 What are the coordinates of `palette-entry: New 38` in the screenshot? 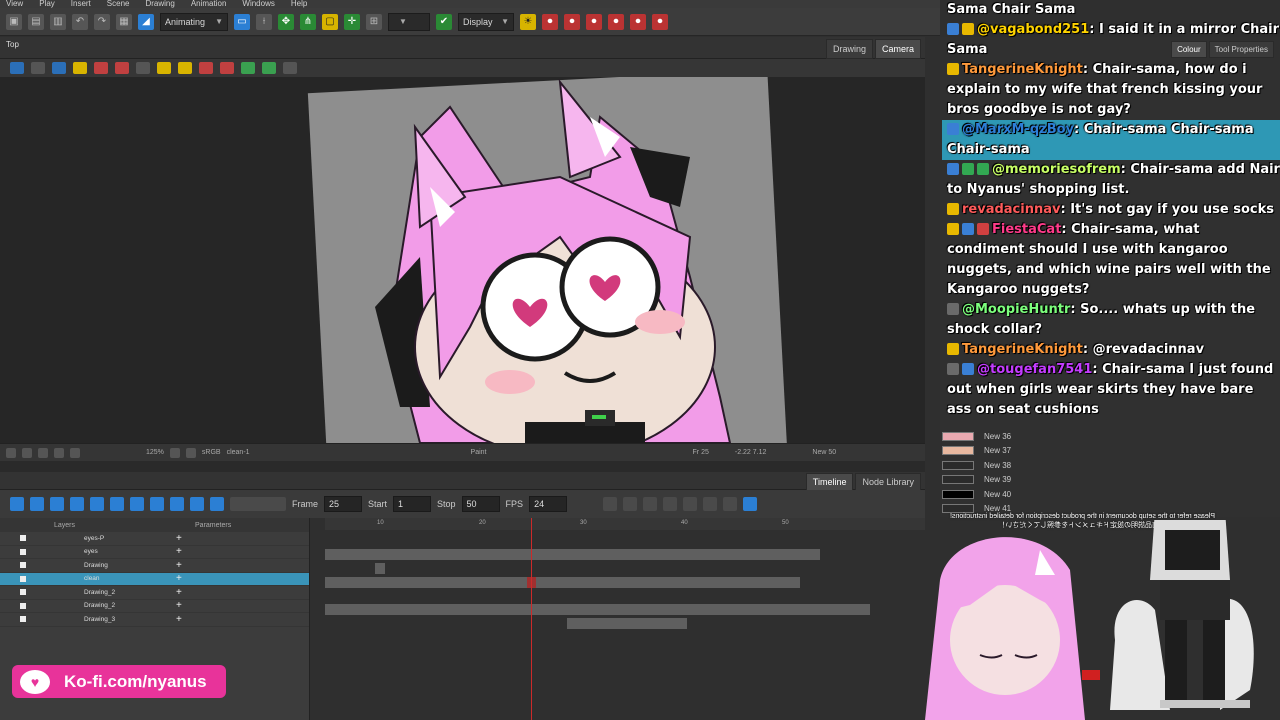 It's located at (1110, 465).